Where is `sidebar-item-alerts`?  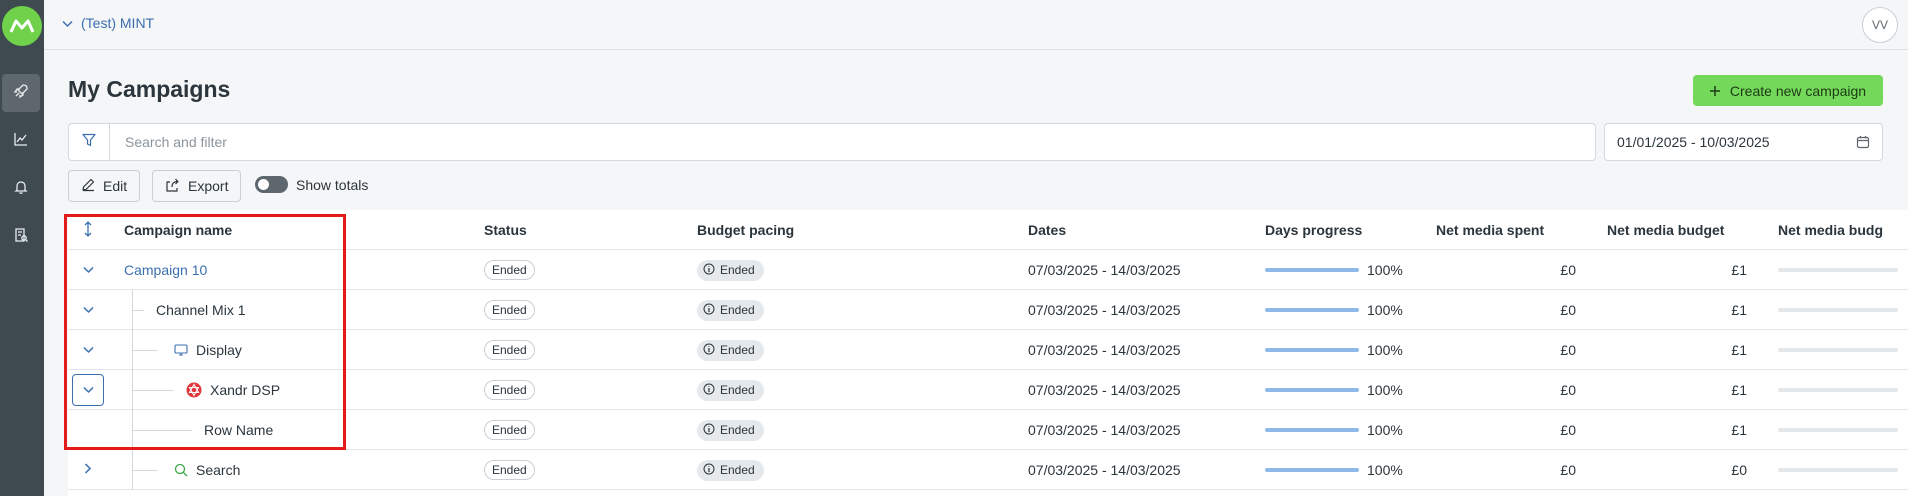 sidebar-item-alerts is located at coordinates (21, 189).